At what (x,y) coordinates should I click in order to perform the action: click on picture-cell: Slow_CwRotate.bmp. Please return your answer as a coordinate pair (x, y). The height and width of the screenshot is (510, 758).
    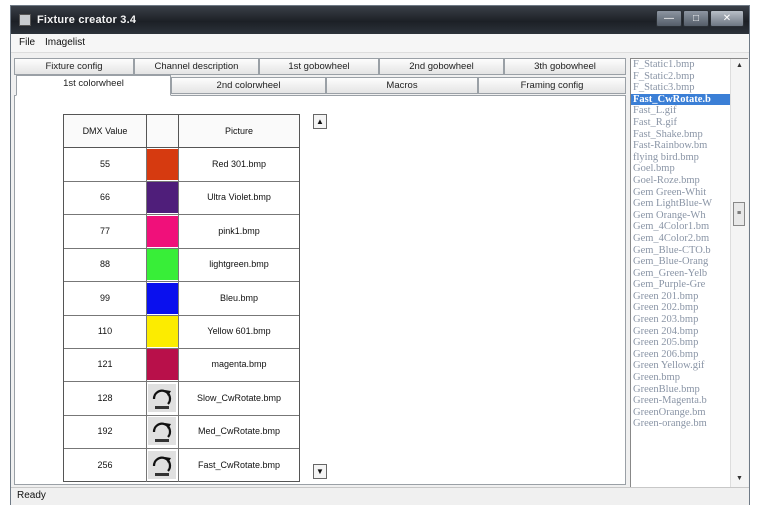
    Looking at the image, I should click on (239, 398).